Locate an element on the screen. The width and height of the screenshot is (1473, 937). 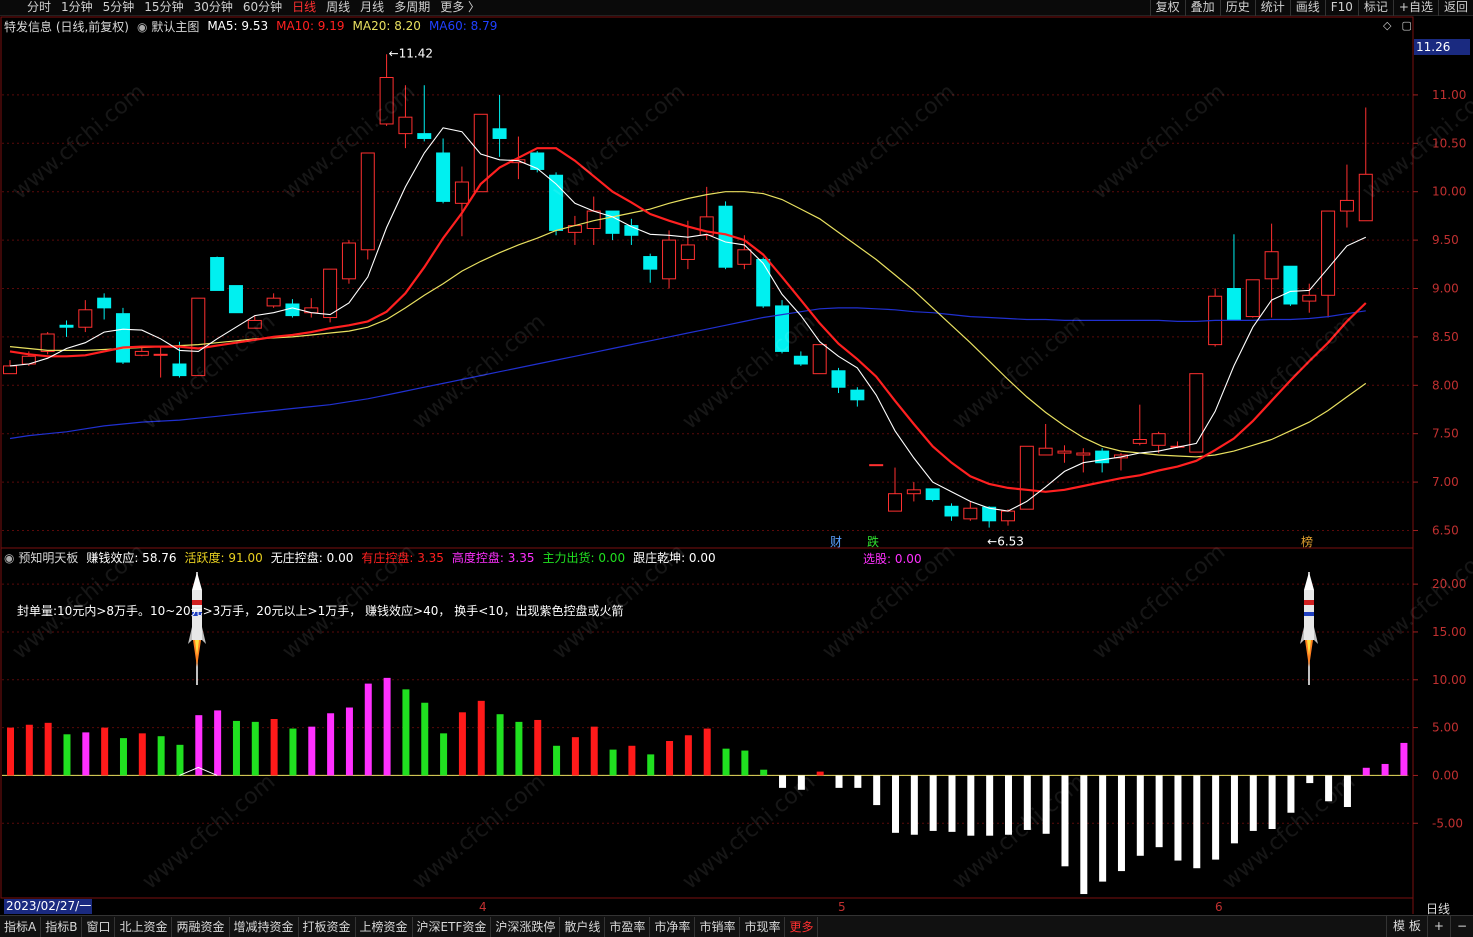
indicator-tab: 市销率 is located at coordinates (718, 926).